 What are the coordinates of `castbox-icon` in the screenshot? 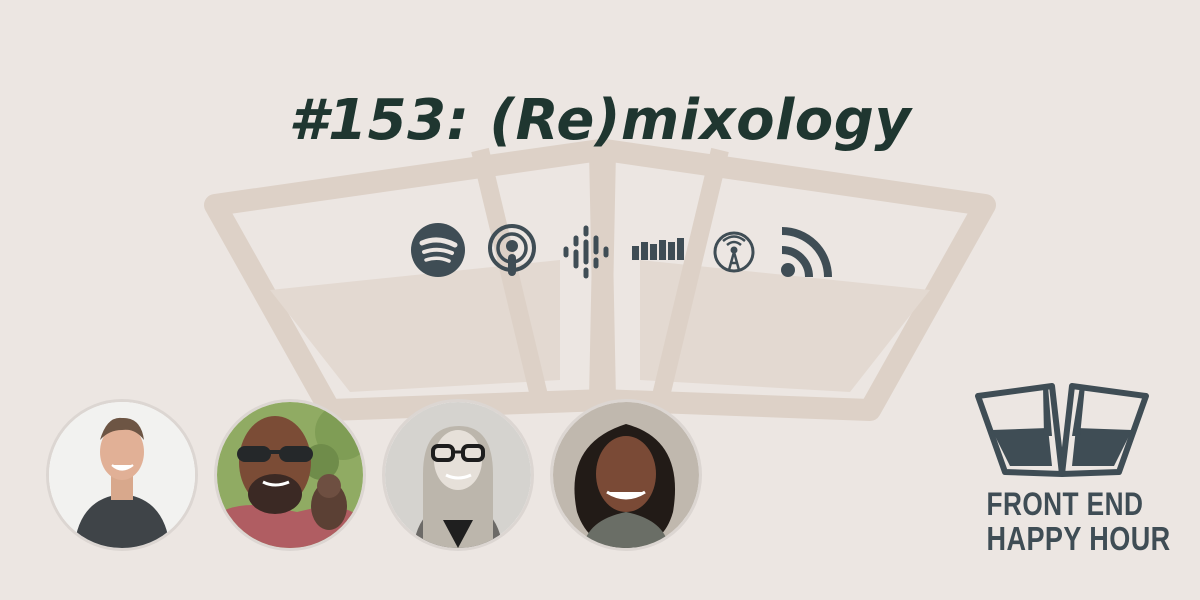 It's located at (660, 252).